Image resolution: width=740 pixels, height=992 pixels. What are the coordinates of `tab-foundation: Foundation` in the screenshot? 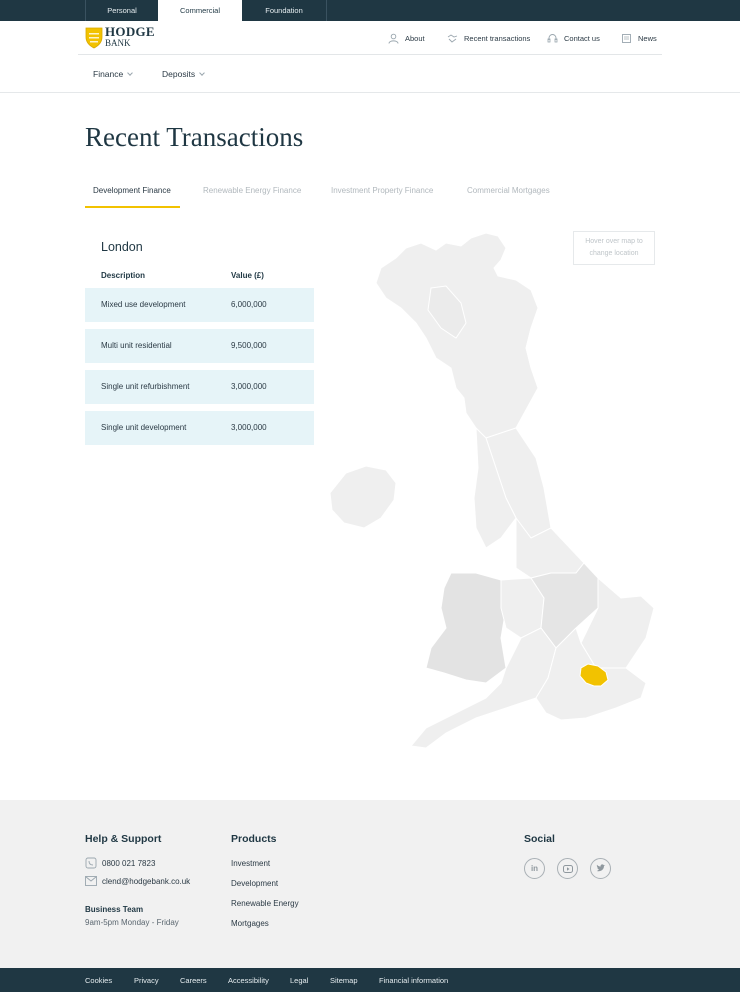 It's located at (284, 10).